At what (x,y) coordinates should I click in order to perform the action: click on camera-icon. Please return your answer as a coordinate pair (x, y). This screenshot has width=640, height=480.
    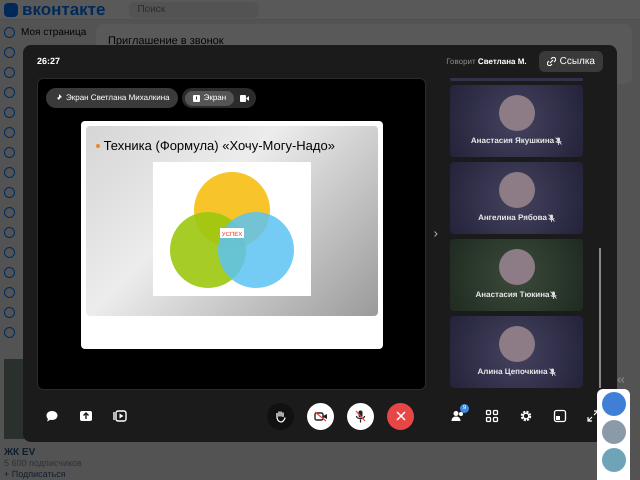
    Looking at the image, I should click on (321, 416).